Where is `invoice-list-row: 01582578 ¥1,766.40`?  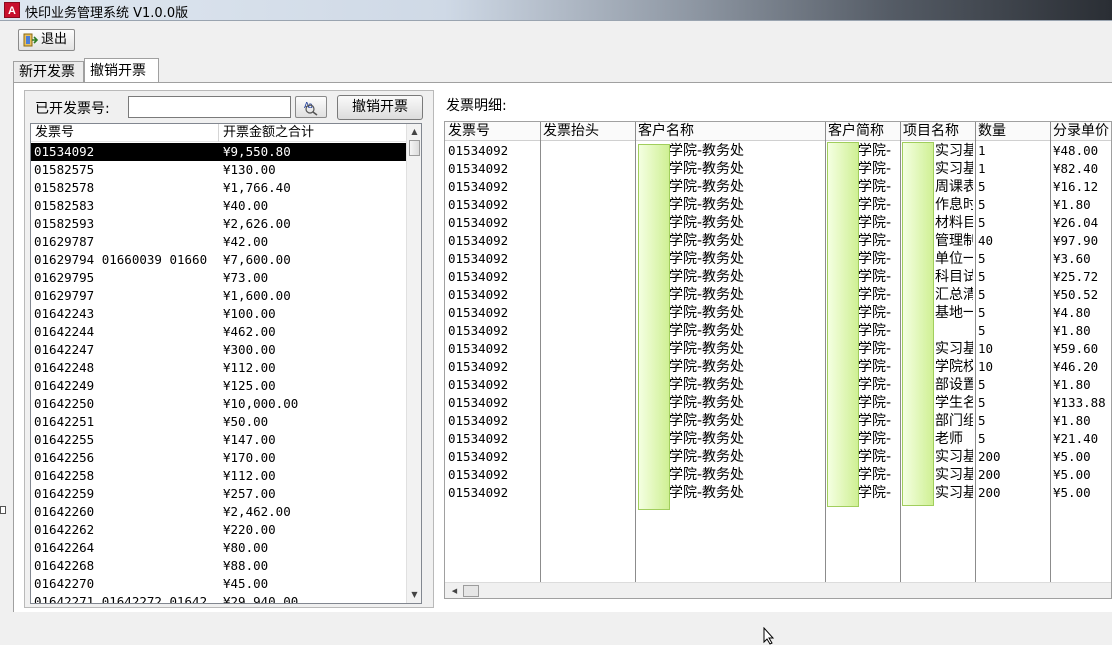 invoice-list-row: 01582578 ¥1,766.40 is located at coordinates (219, 188).